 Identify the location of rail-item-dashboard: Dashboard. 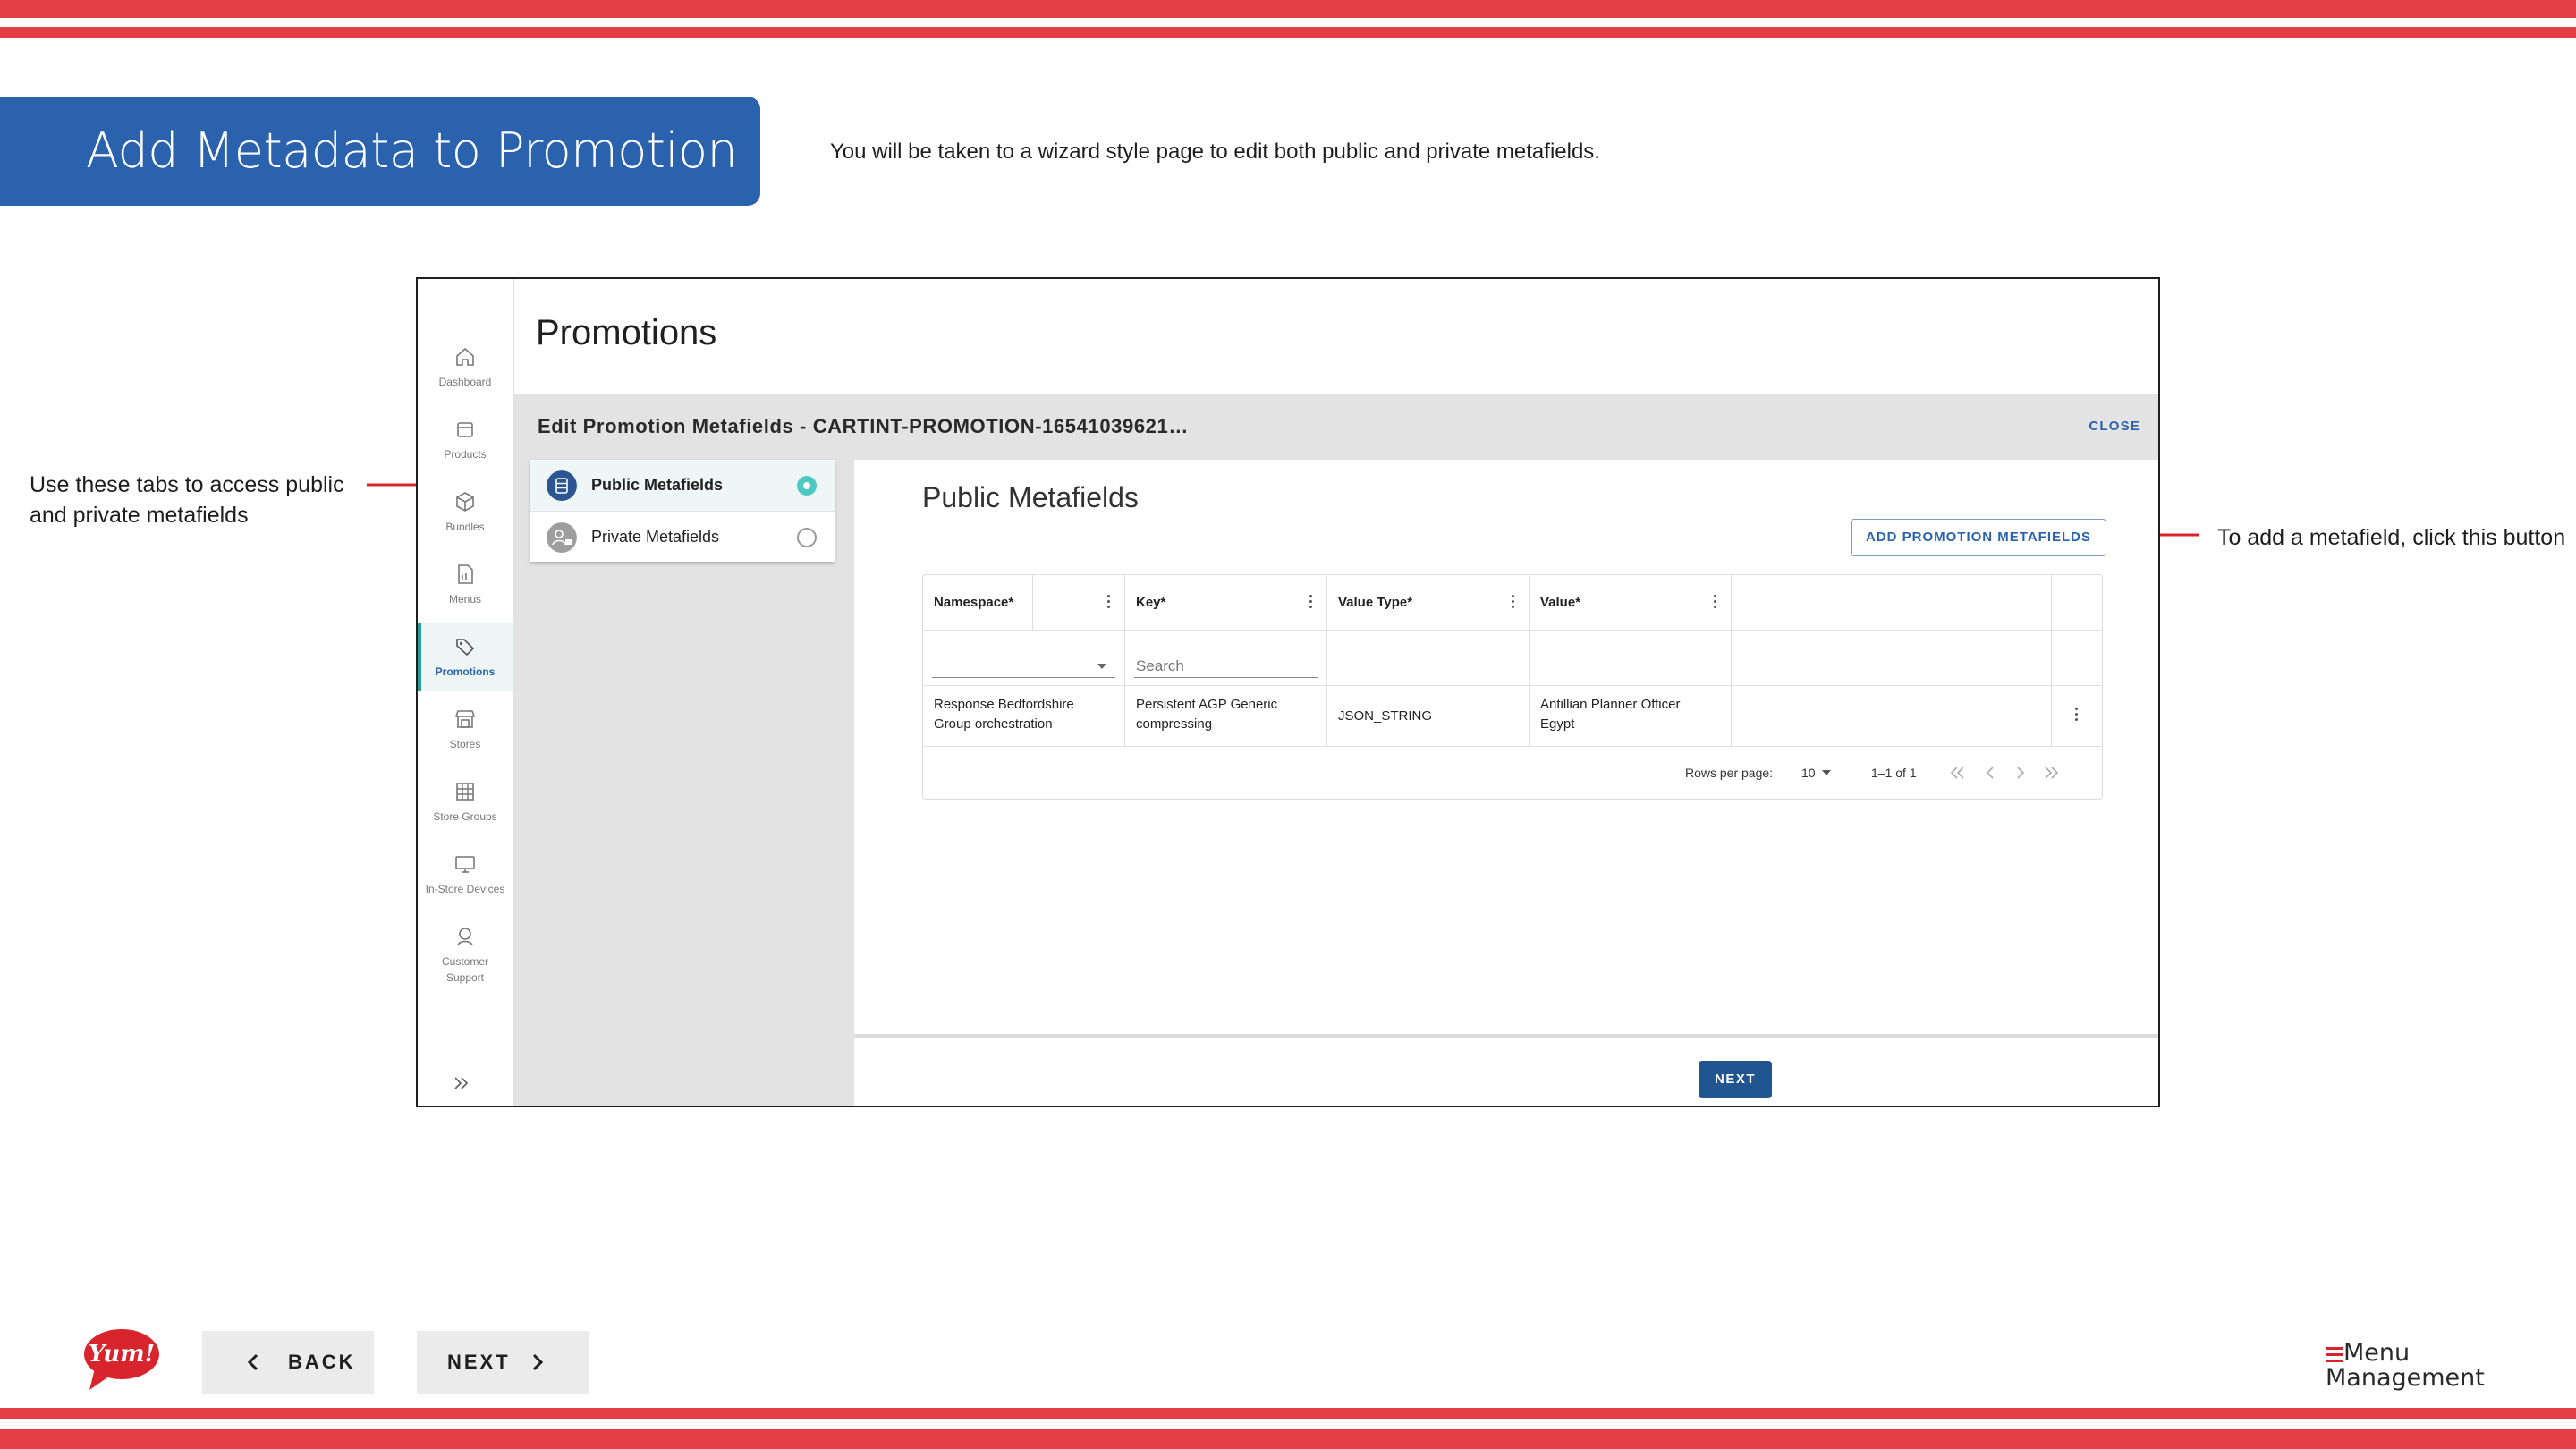
(465, 367).